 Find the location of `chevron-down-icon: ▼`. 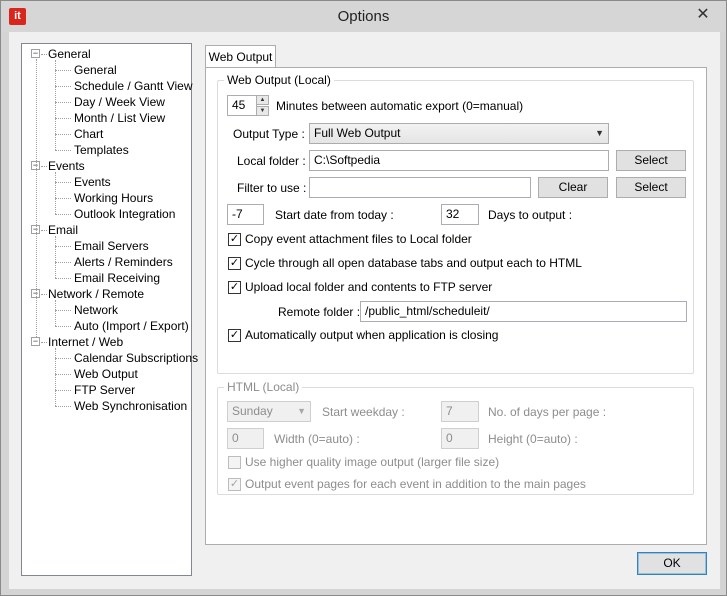

chevron-down-icon: ▼ is located at coordinates (301, 411).